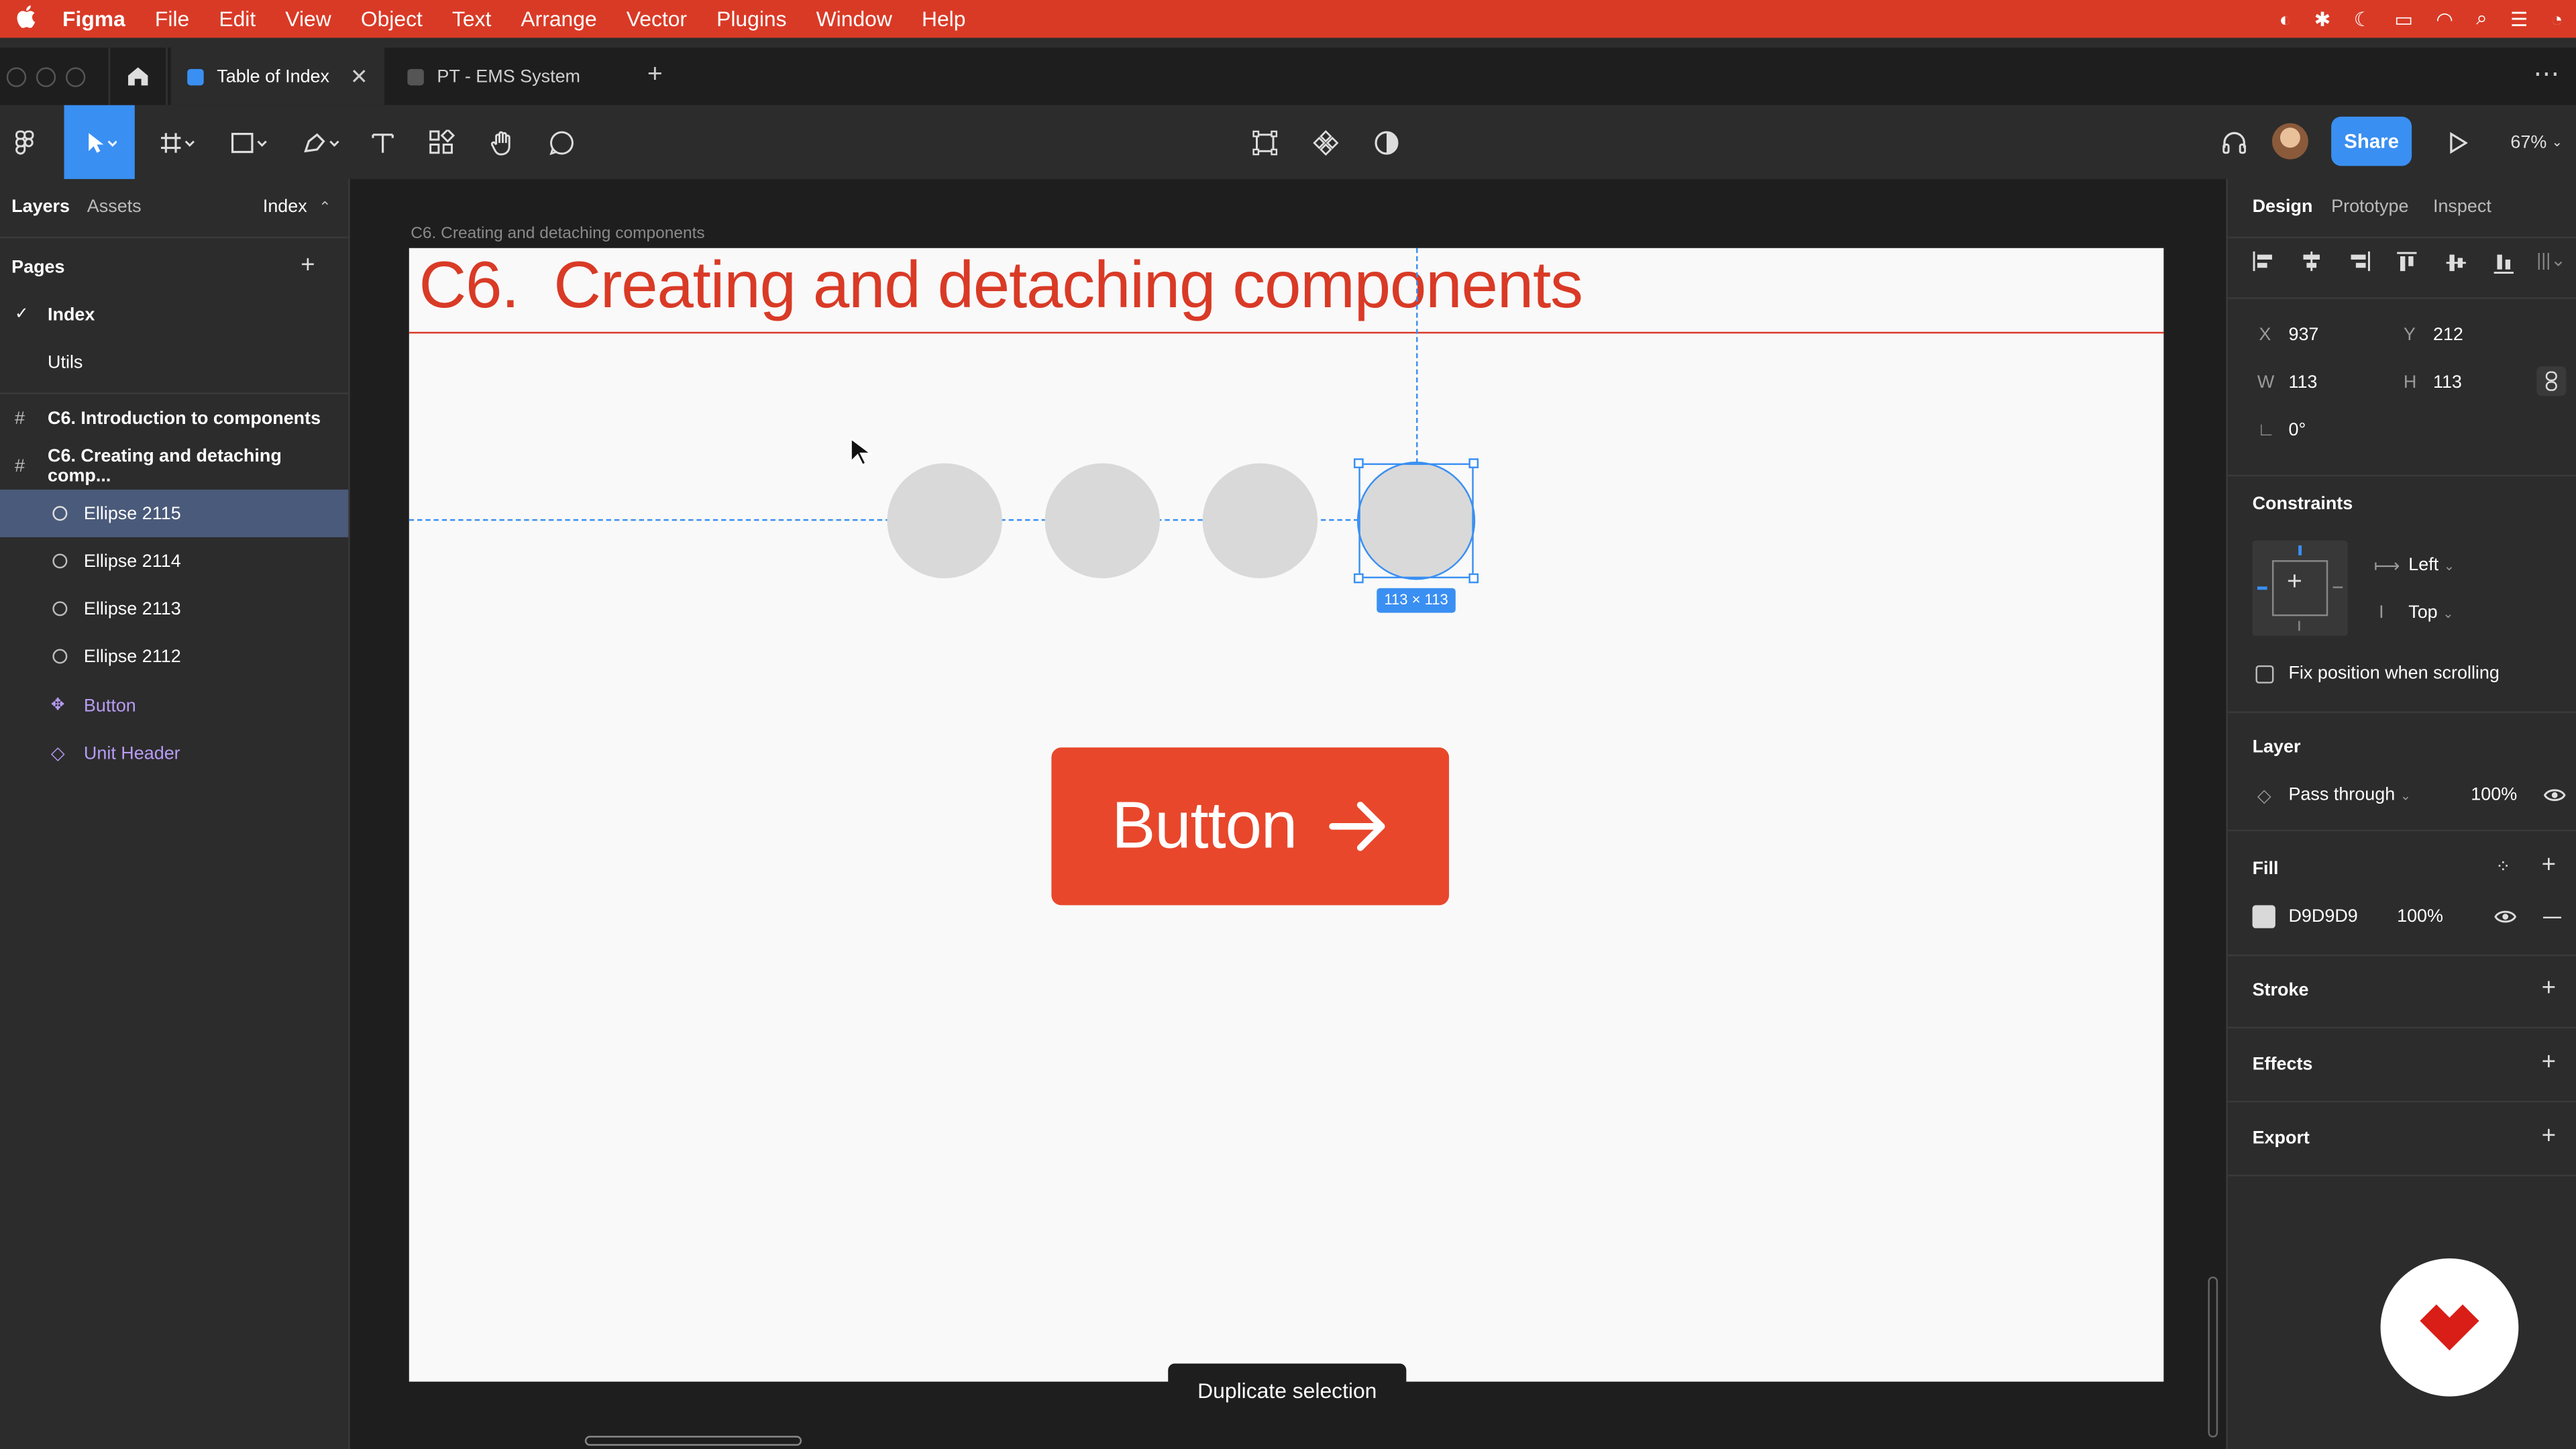 Image resolution: width=2576 pixels, height=1449 pixels. I want to click on main-menu-figma-icon, so click(24, 142).